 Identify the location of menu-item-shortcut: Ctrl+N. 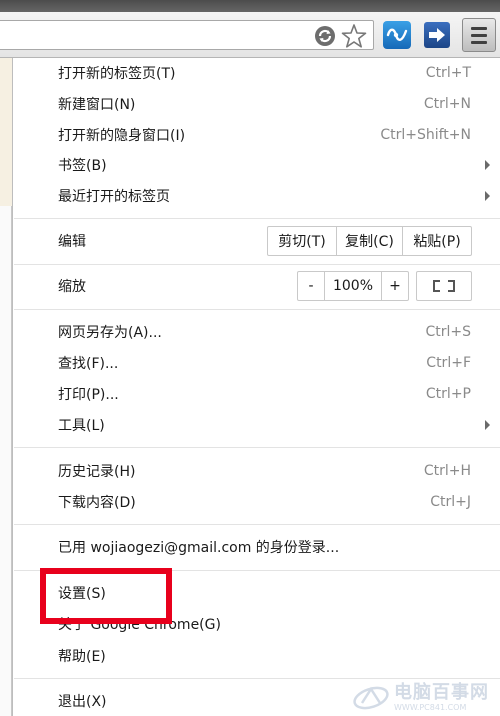
(447, 104).